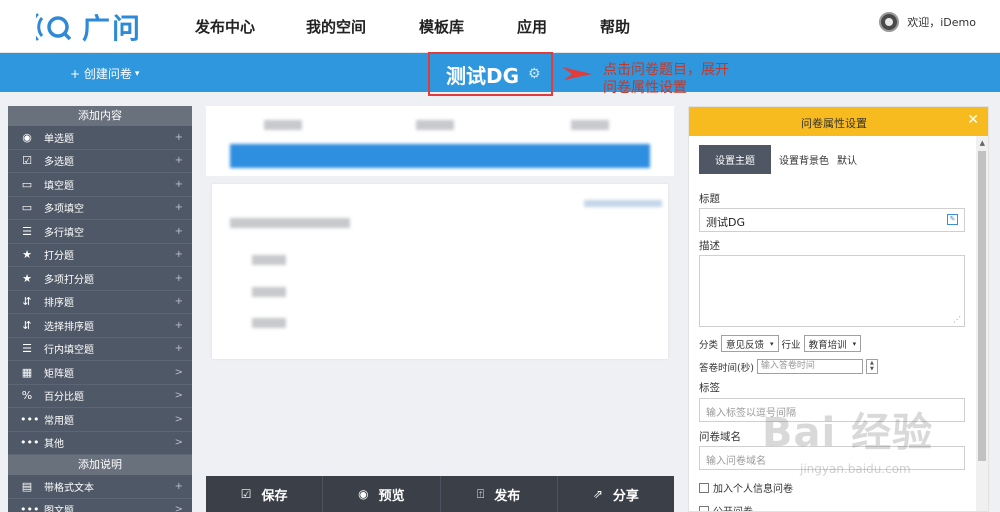 The width and height of the screenshot is (1000, 512). What do you see at coordinates (507, 496) in the screenshot?
I see `publish-label: 发布` at bounding box center [507, 496].